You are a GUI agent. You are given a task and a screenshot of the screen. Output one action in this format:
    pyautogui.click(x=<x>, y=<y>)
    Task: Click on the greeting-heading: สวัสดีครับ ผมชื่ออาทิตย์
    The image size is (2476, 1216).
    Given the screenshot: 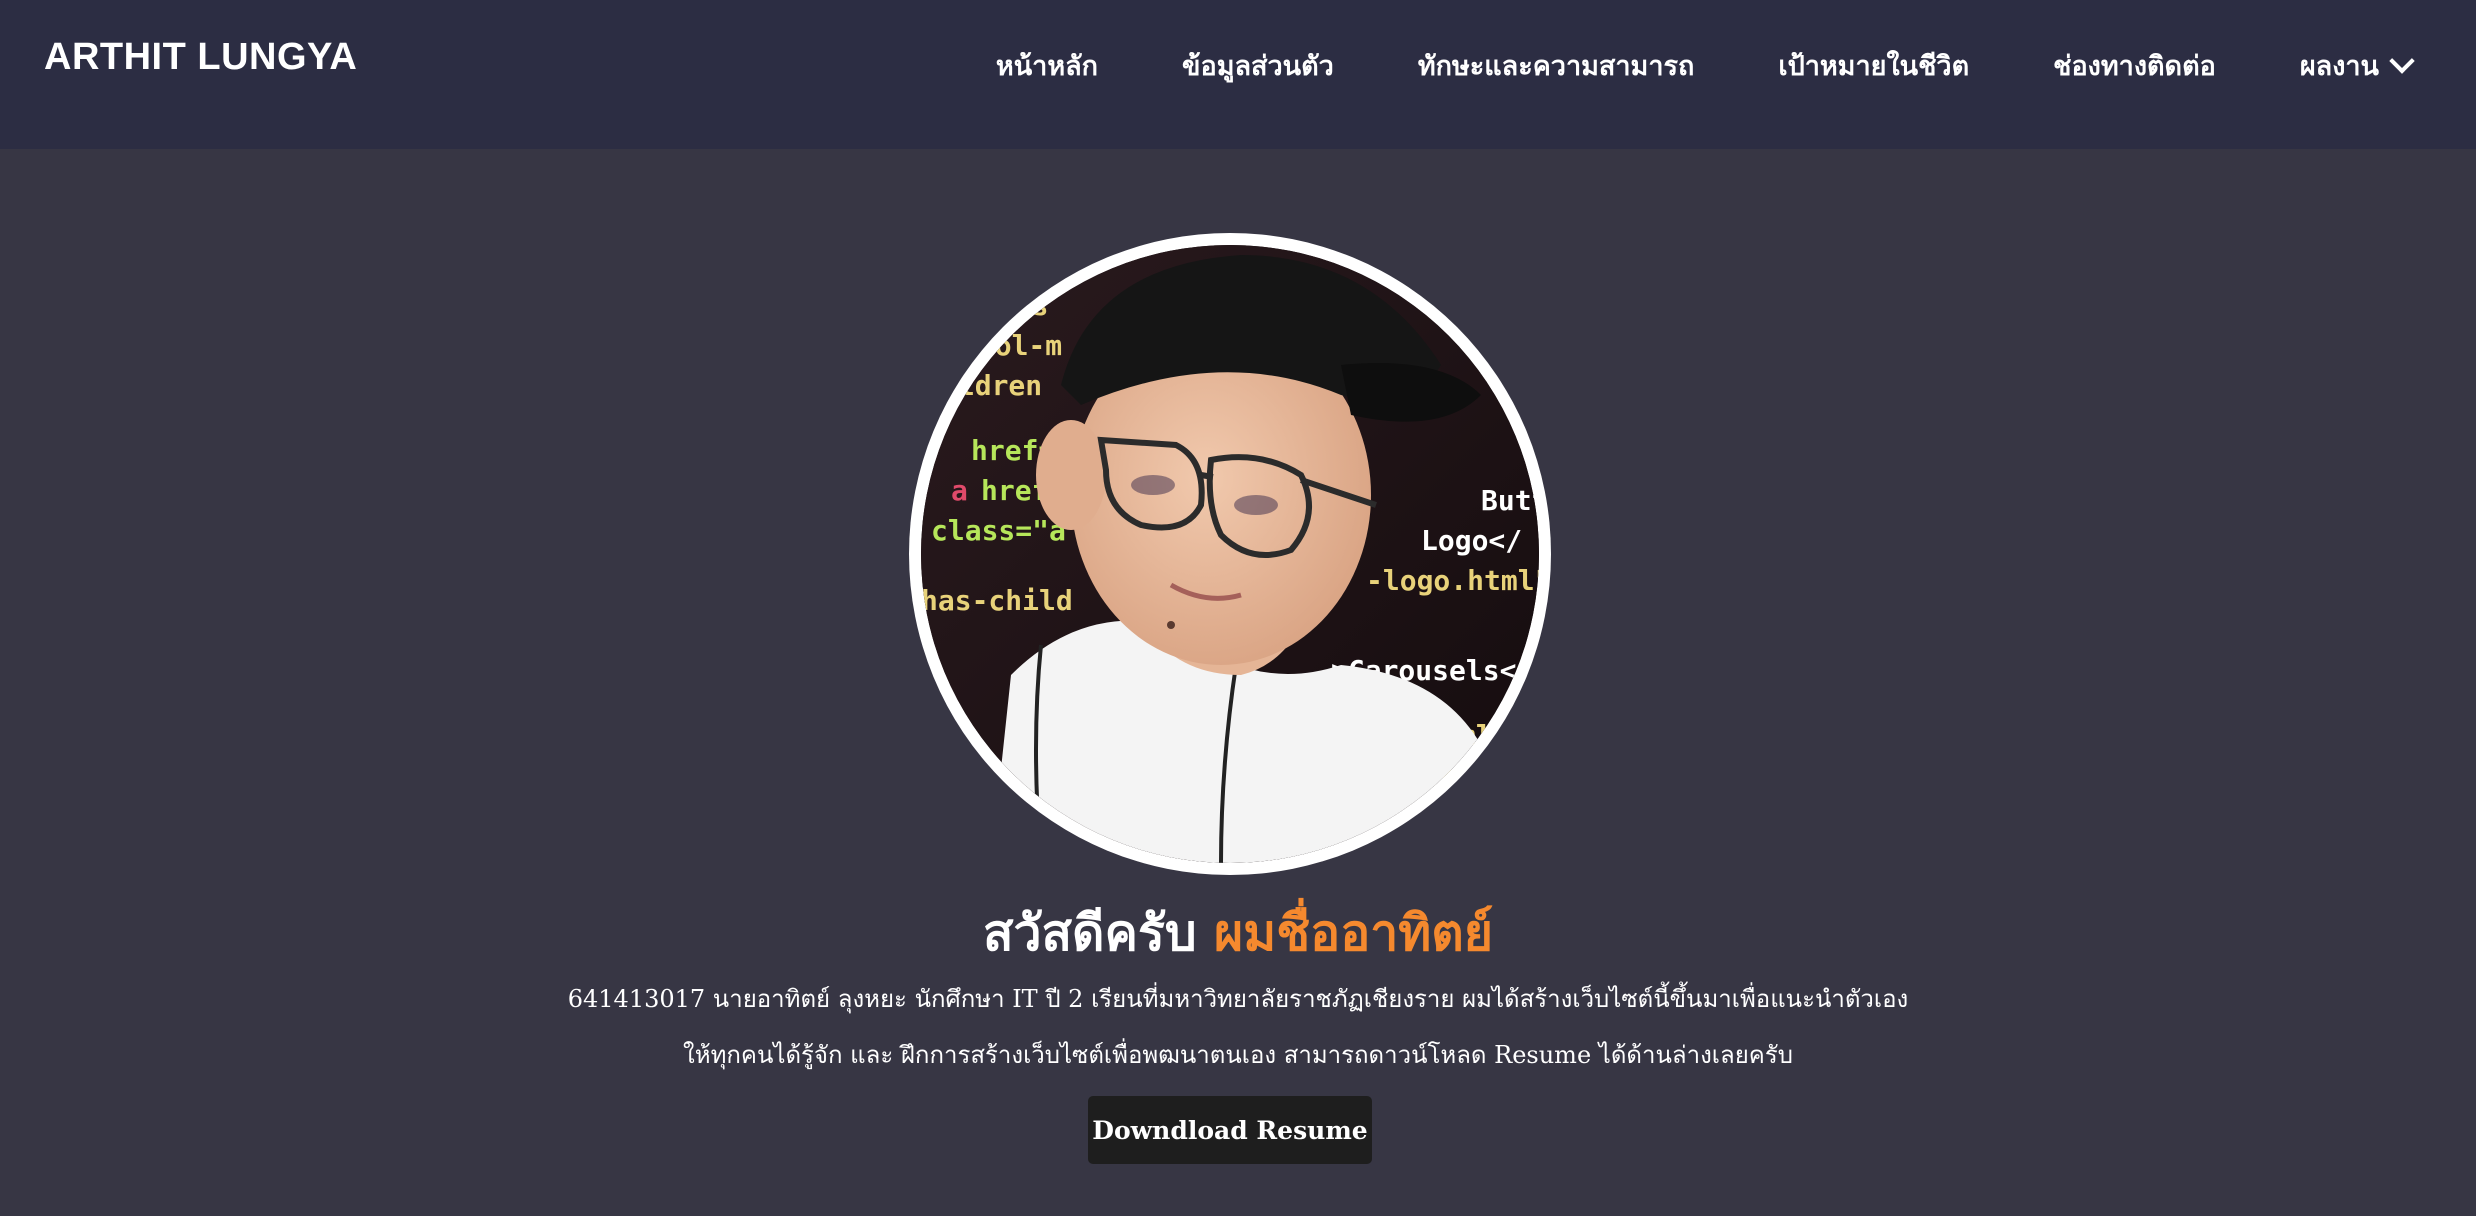 What is the action you would take?
    pyautogui.click(x=1238, y=933)
    